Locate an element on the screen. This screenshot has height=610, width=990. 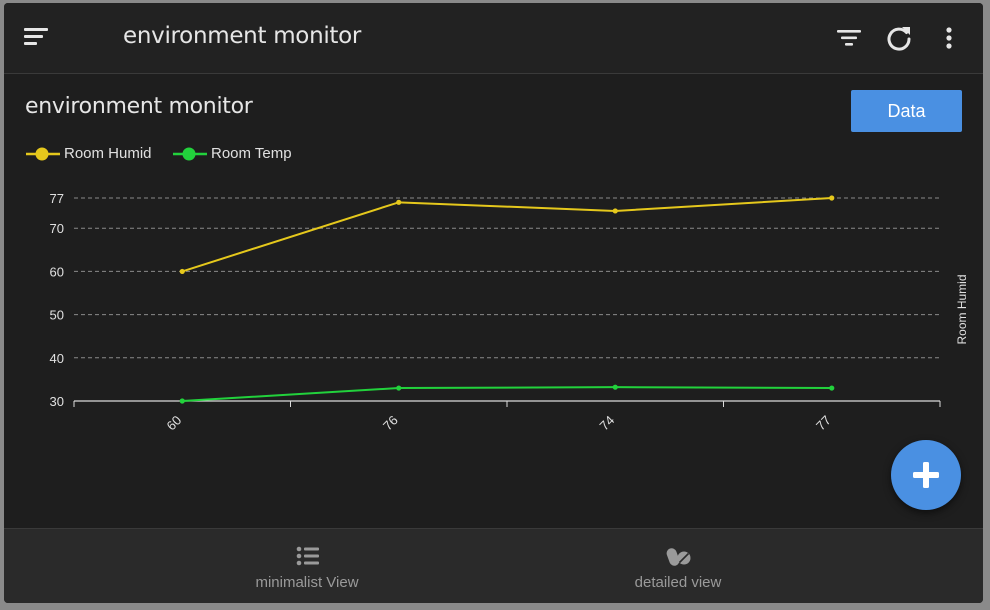
y-tick-label: 50 is located at coordinates (57, 315).